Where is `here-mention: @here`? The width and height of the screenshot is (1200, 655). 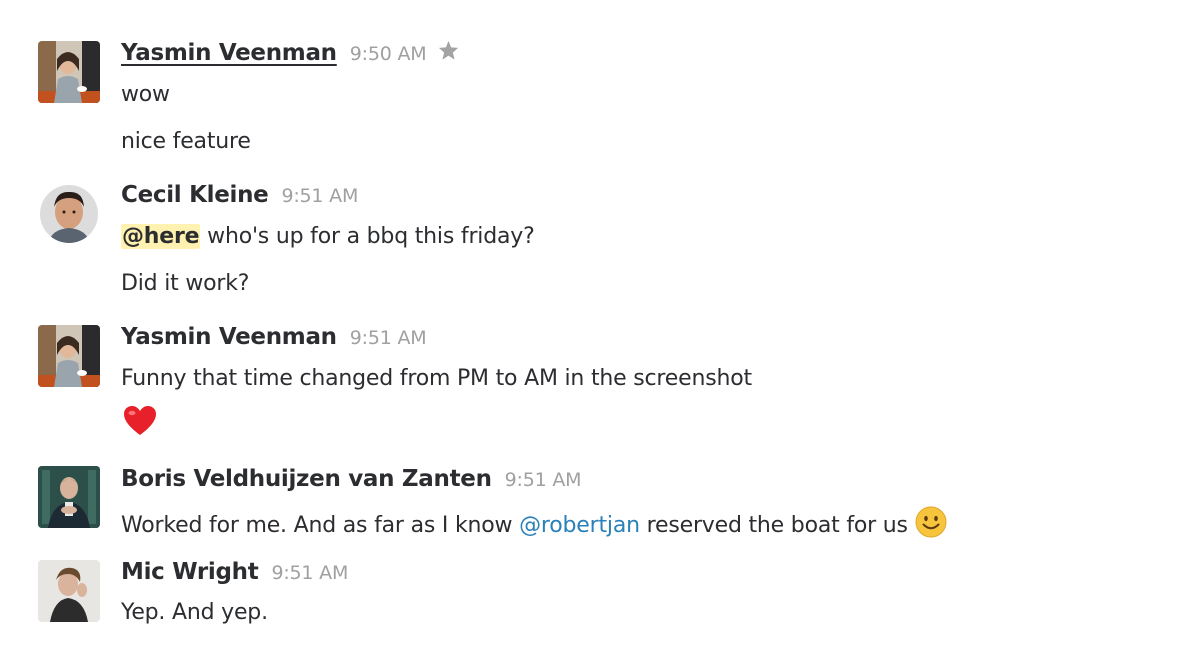
here-mention: @here is located at coordinates (161, 236).